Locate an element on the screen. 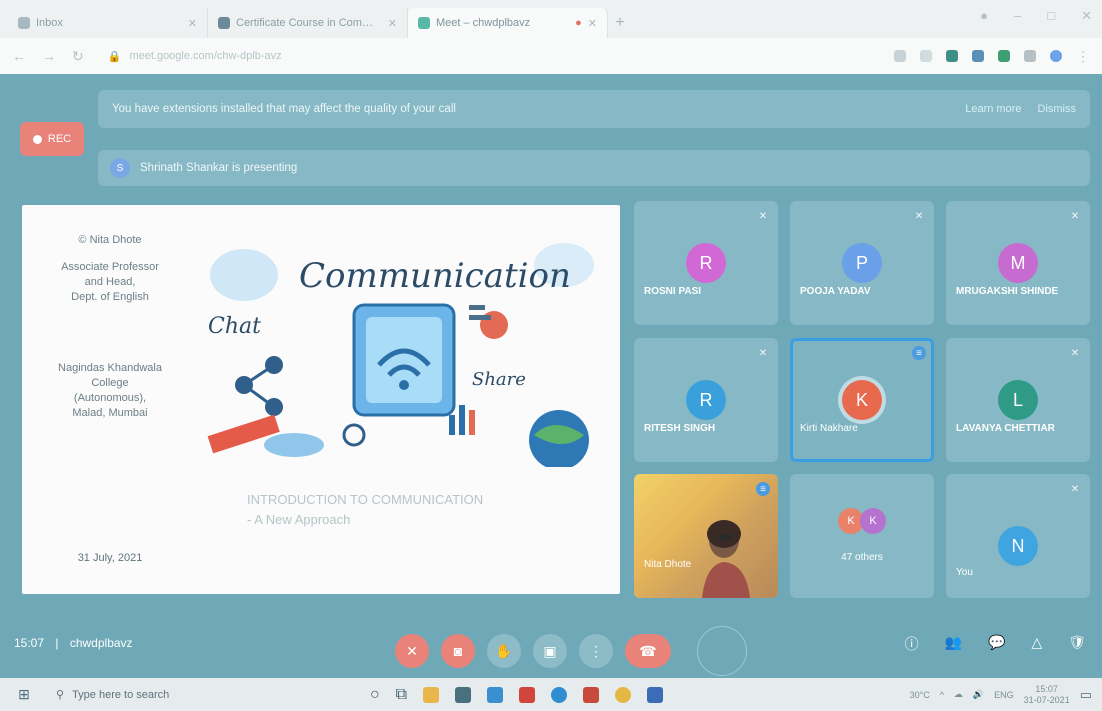  url-field: 🔒 meet.google.com/chw-dplb-avz is located at coordinates (488, 56).